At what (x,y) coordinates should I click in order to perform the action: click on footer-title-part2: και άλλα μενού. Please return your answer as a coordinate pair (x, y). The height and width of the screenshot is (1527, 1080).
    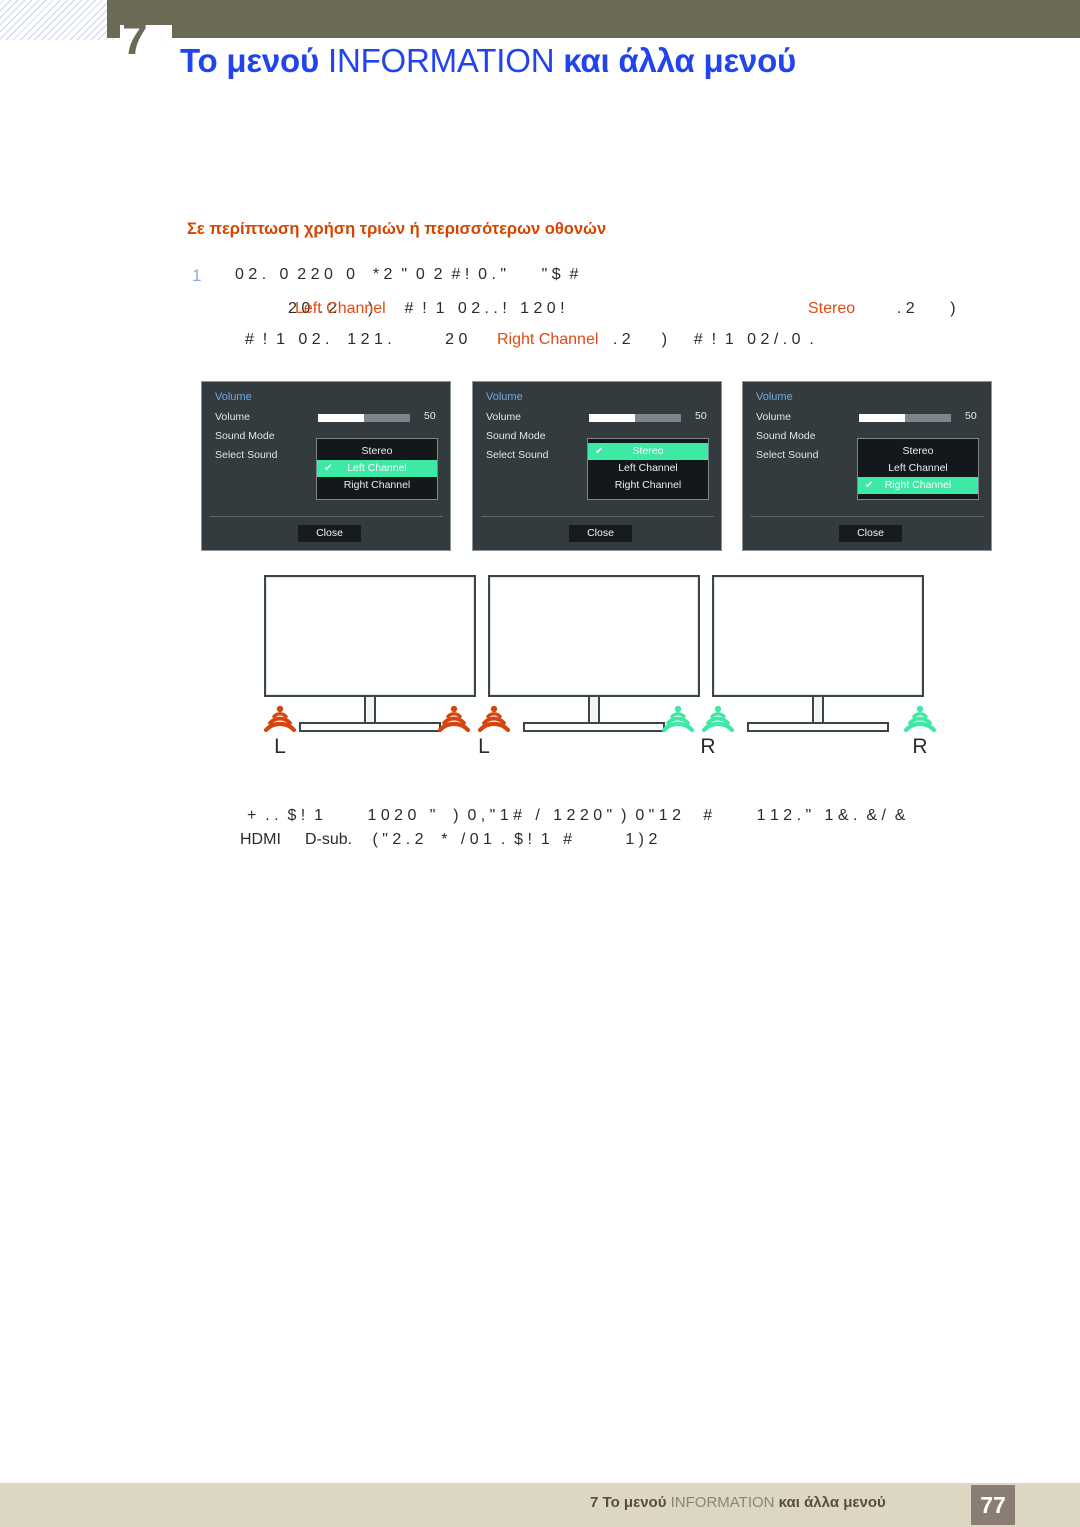
    Looking at the image, I should click on (830, 1502).